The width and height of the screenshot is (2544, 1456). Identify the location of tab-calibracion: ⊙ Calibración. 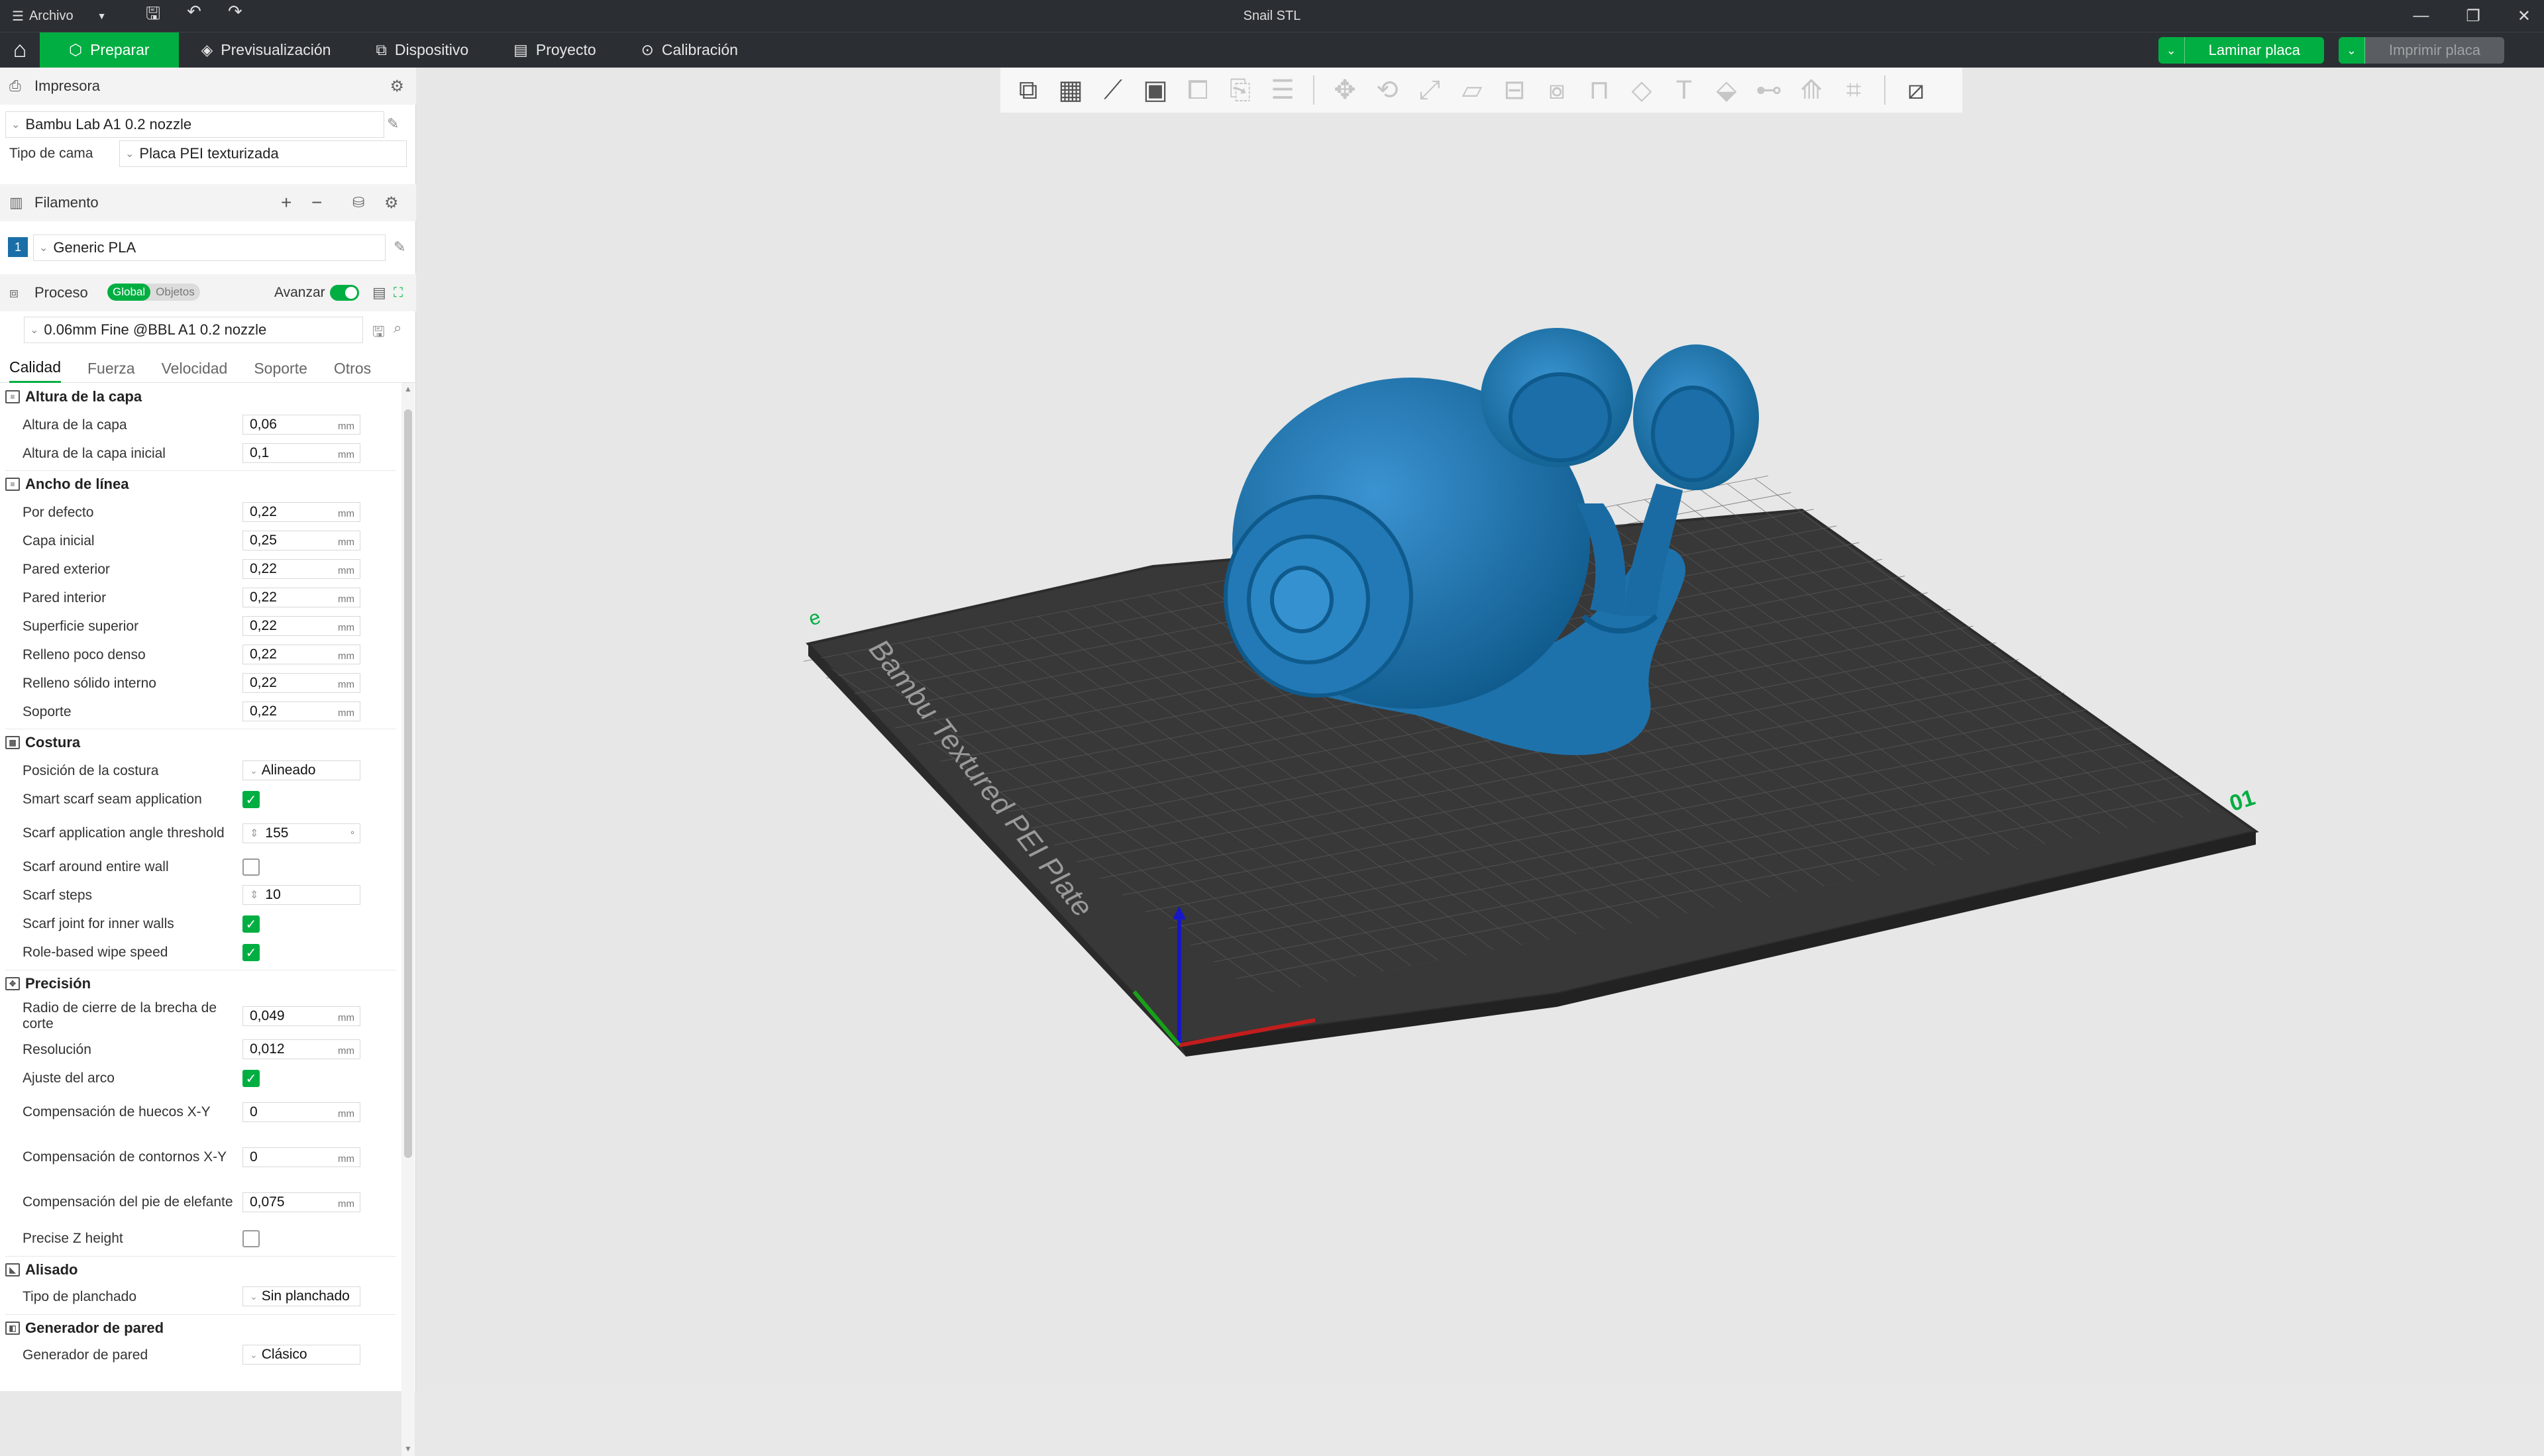
(690, 50).